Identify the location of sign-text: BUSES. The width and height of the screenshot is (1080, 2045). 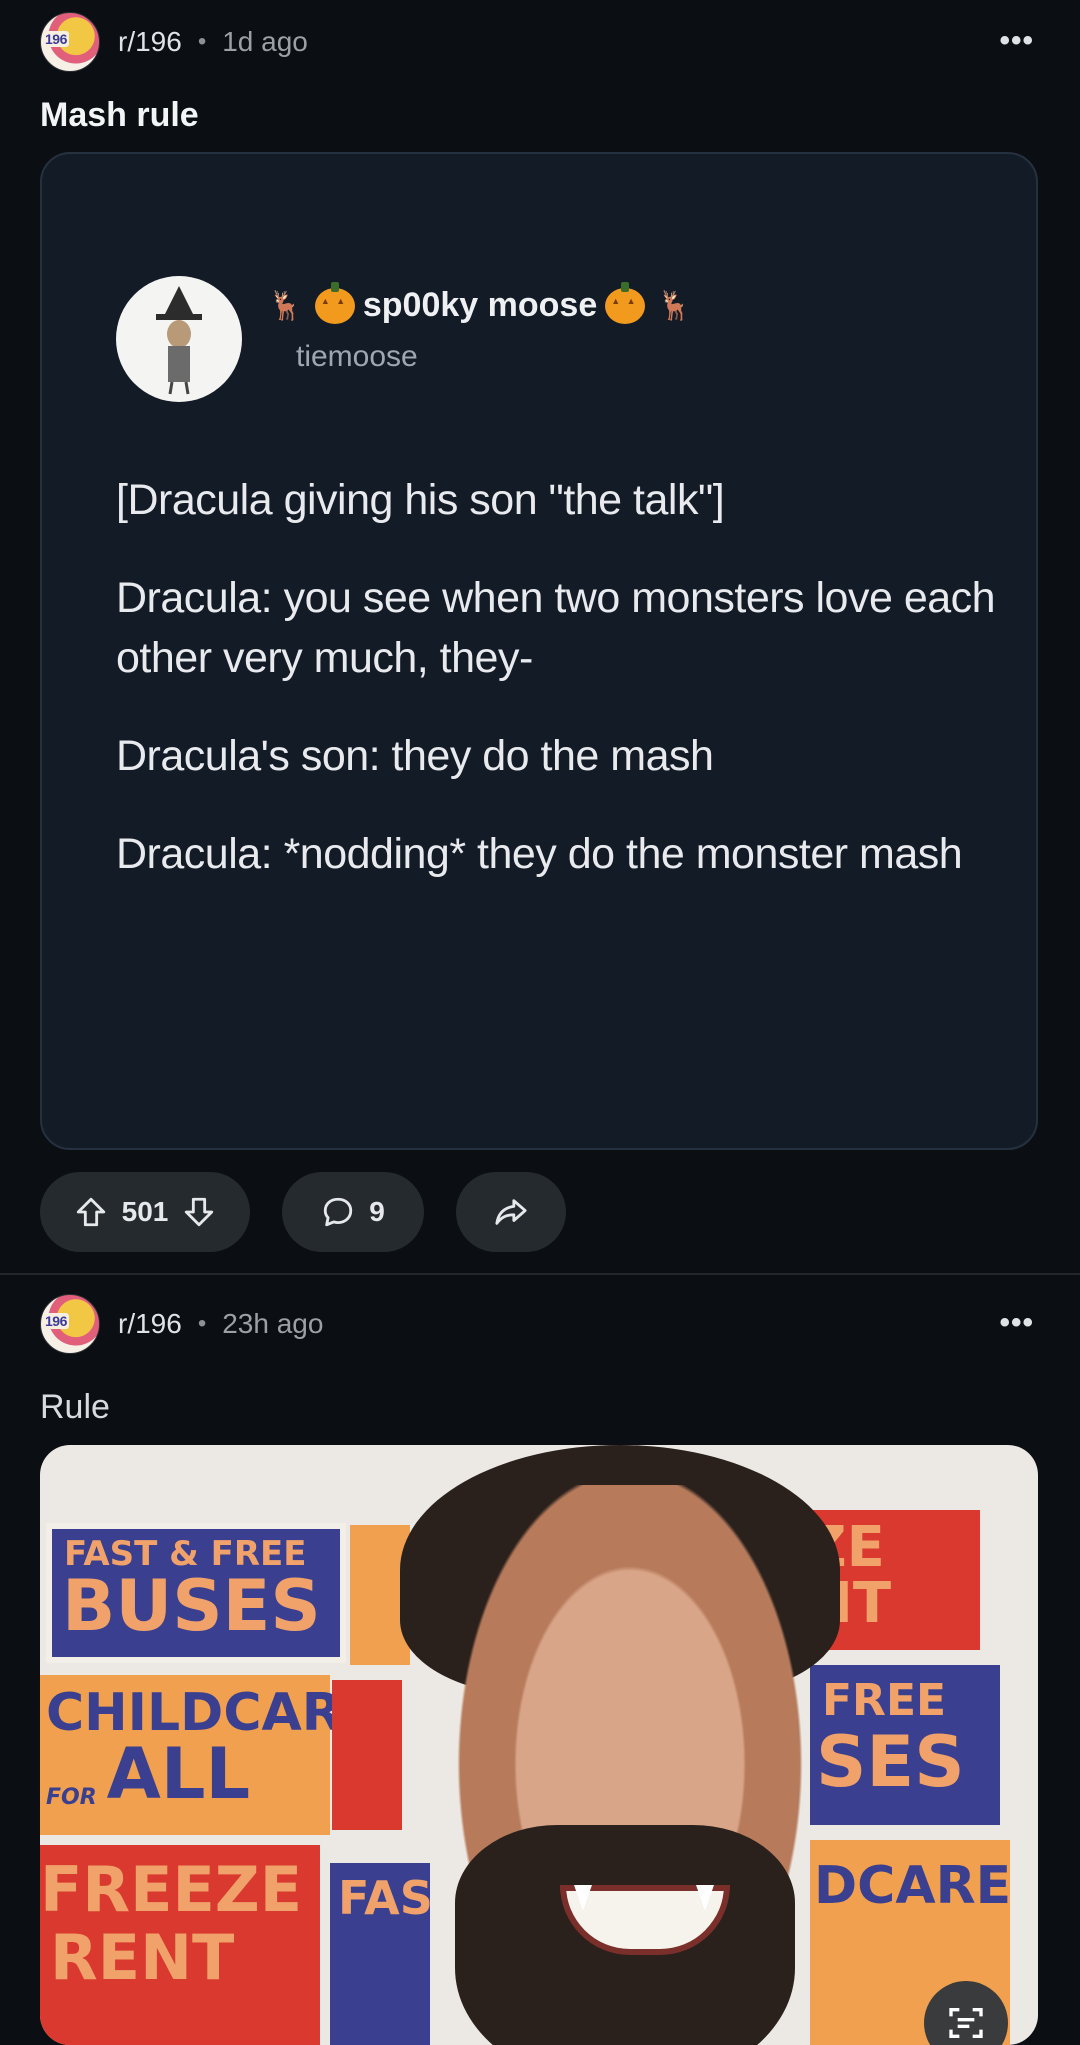
(191, 1606).